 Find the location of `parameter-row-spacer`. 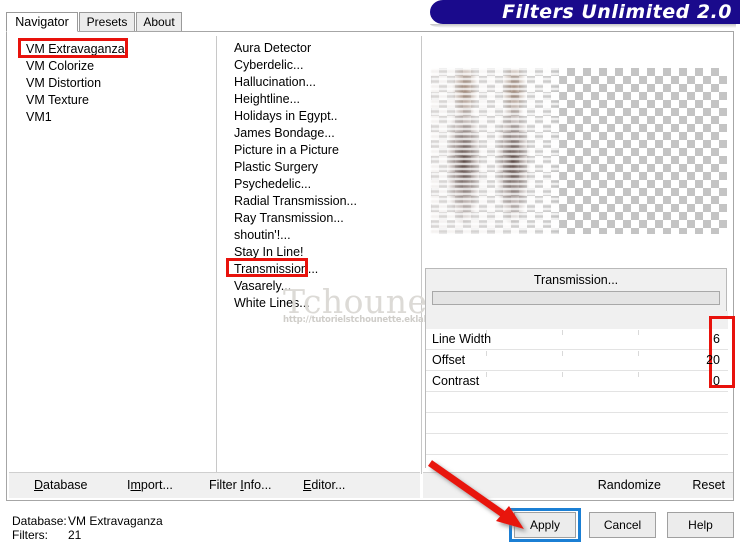

parameter-row-spacer is located at coordinates (577, 320).